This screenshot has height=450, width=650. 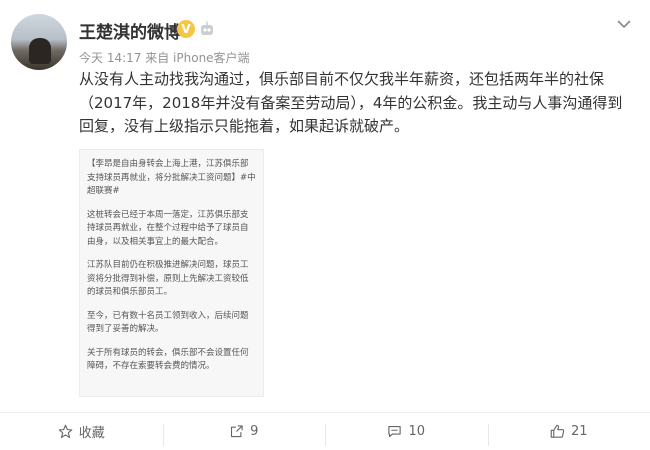 What do you see at coordinates (406, 431) in the screenshot?
I see `comment-button: 10` at bounding box center [406, 431].